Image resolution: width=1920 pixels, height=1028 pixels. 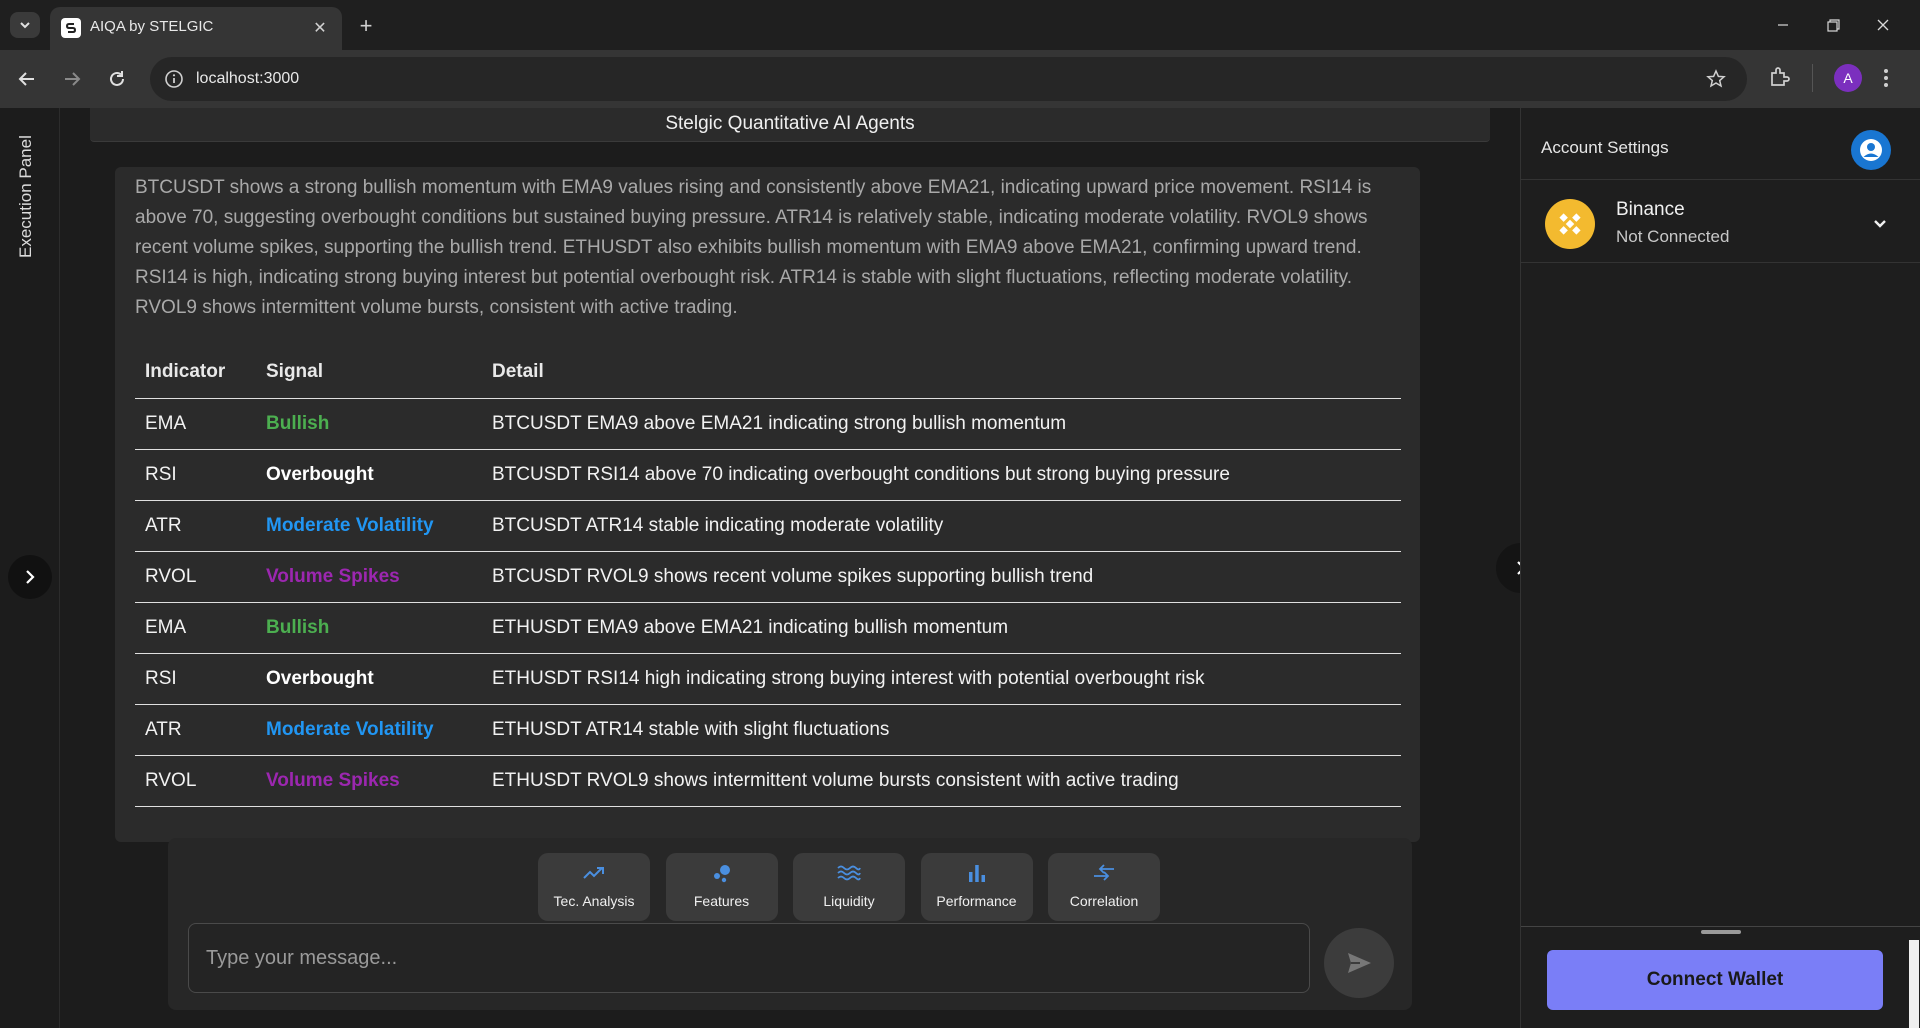 I want to click on site-info-icon, so click(x=174, y=81).